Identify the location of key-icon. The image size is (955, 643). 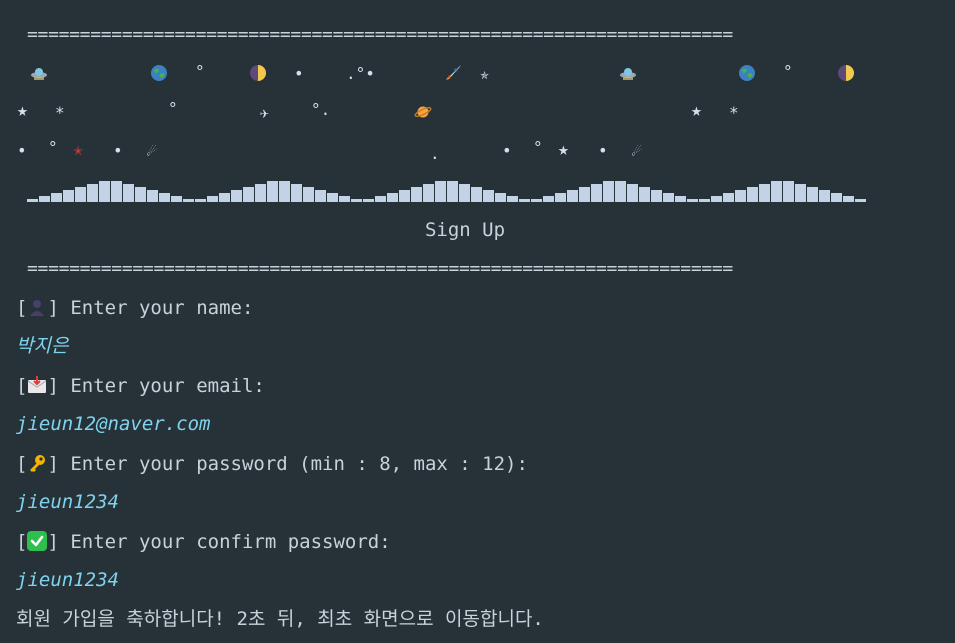
(38, 463).